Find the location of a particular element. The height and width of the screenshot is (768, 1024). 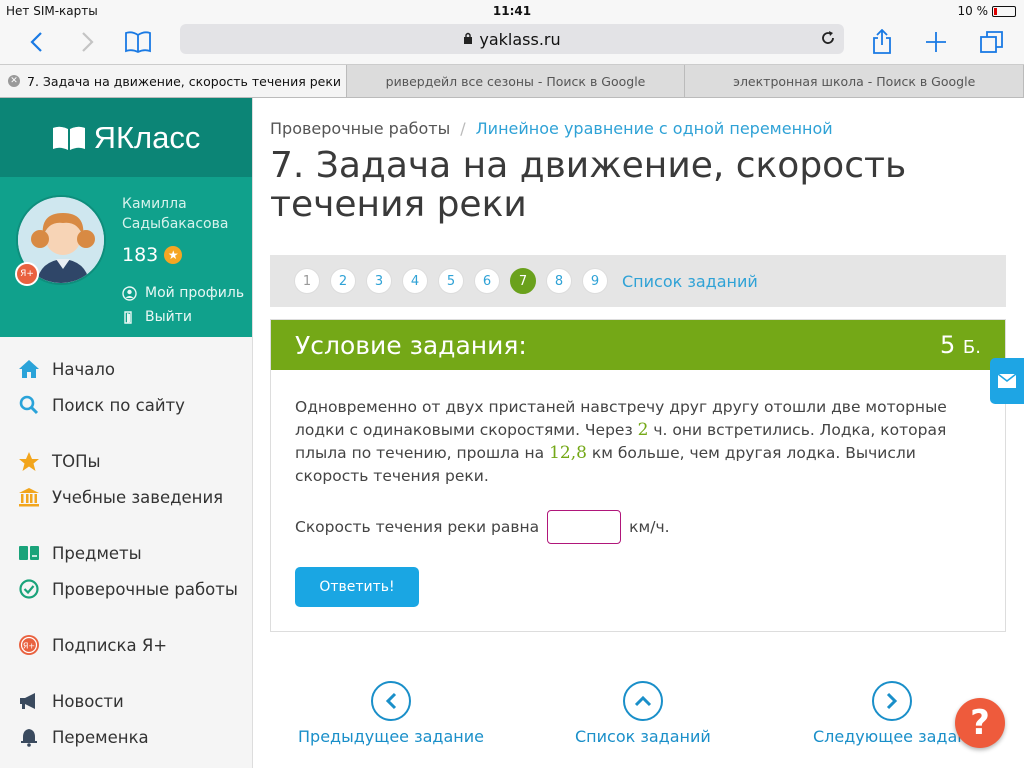

sidebar-item-institutions: Учебные заведения is located at coordinates (126, 497).